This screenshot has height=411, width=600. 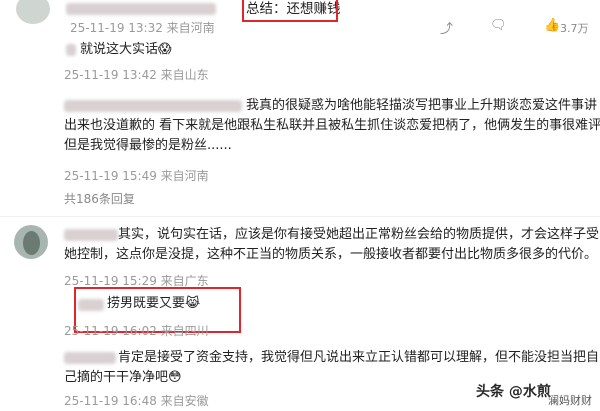 What do you see at coordinates (552, 25) in the screenshot?
I see `like-icon: 👍` at bounding box center [552, 25].